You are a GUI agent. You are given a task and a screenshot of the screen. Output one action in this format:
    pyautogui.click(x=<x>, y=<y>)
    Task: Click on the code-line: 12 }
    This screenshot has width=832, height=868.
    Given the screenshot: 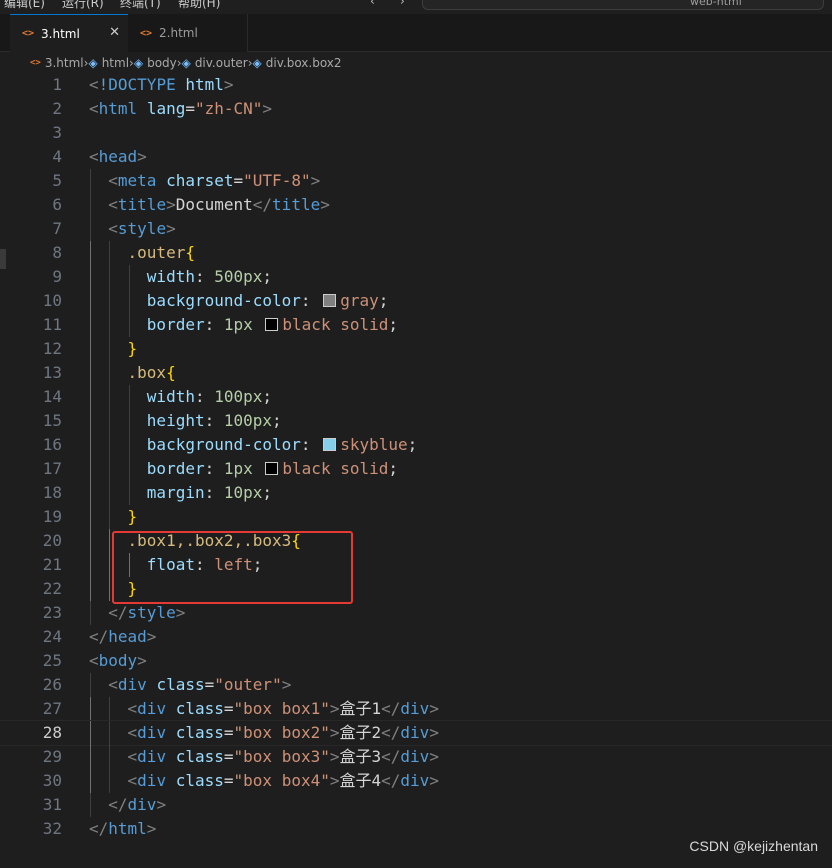 What is the action you would take?
    pyautogui.click(x=416, y=349)
    